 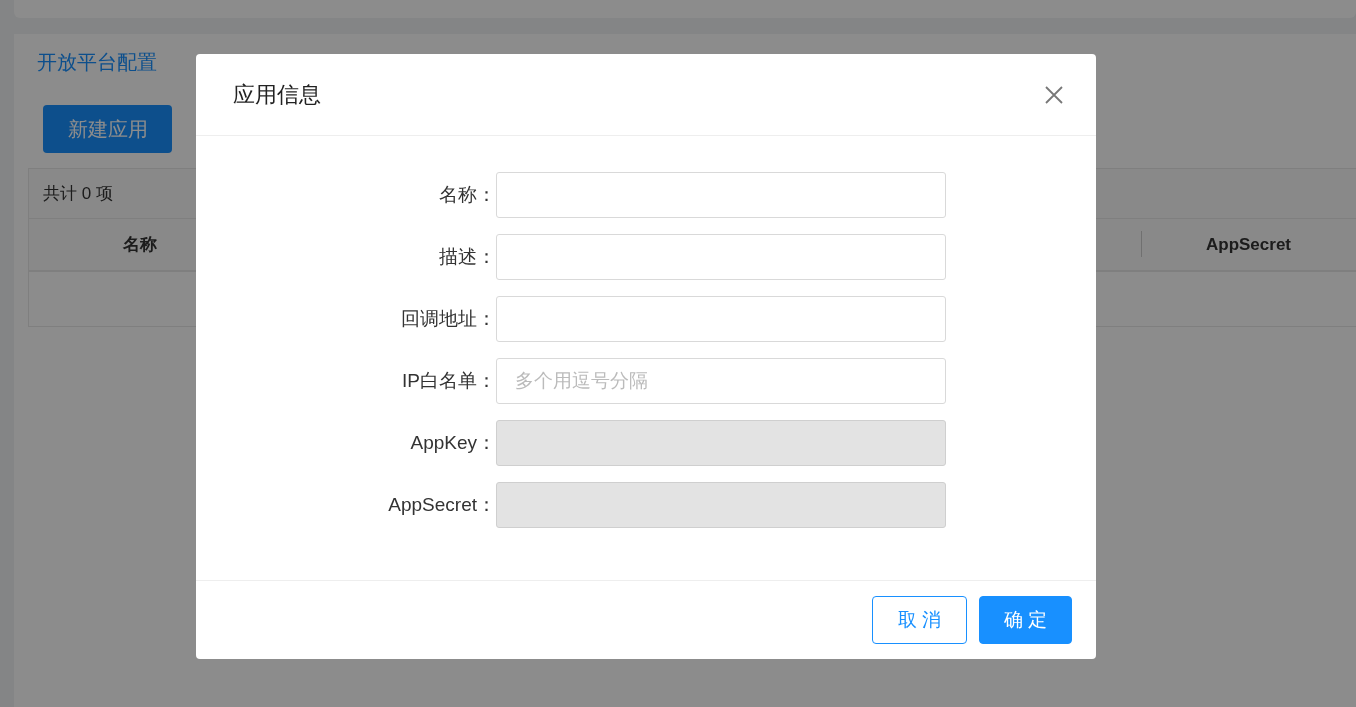 I want to click on field-label: 名称：, so click(x=467, y=195).